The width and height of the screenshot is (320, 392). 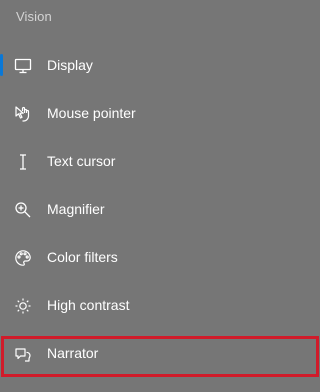 What do you see at coordinates (76, 209) in the screenshot?
I see `nav-item-label: Magnifier` at bounding box center [76, 209].